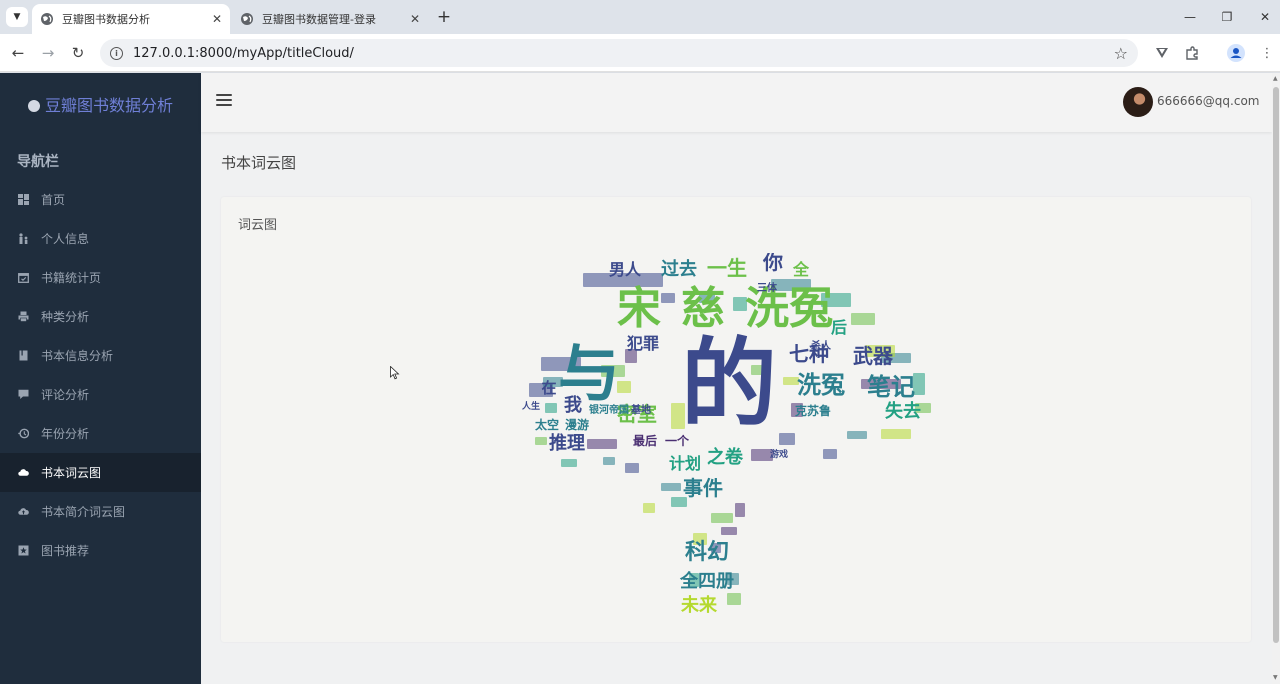 This screenshot has width=1280, height=684. I want to click on book-icon, so click(23, 355).